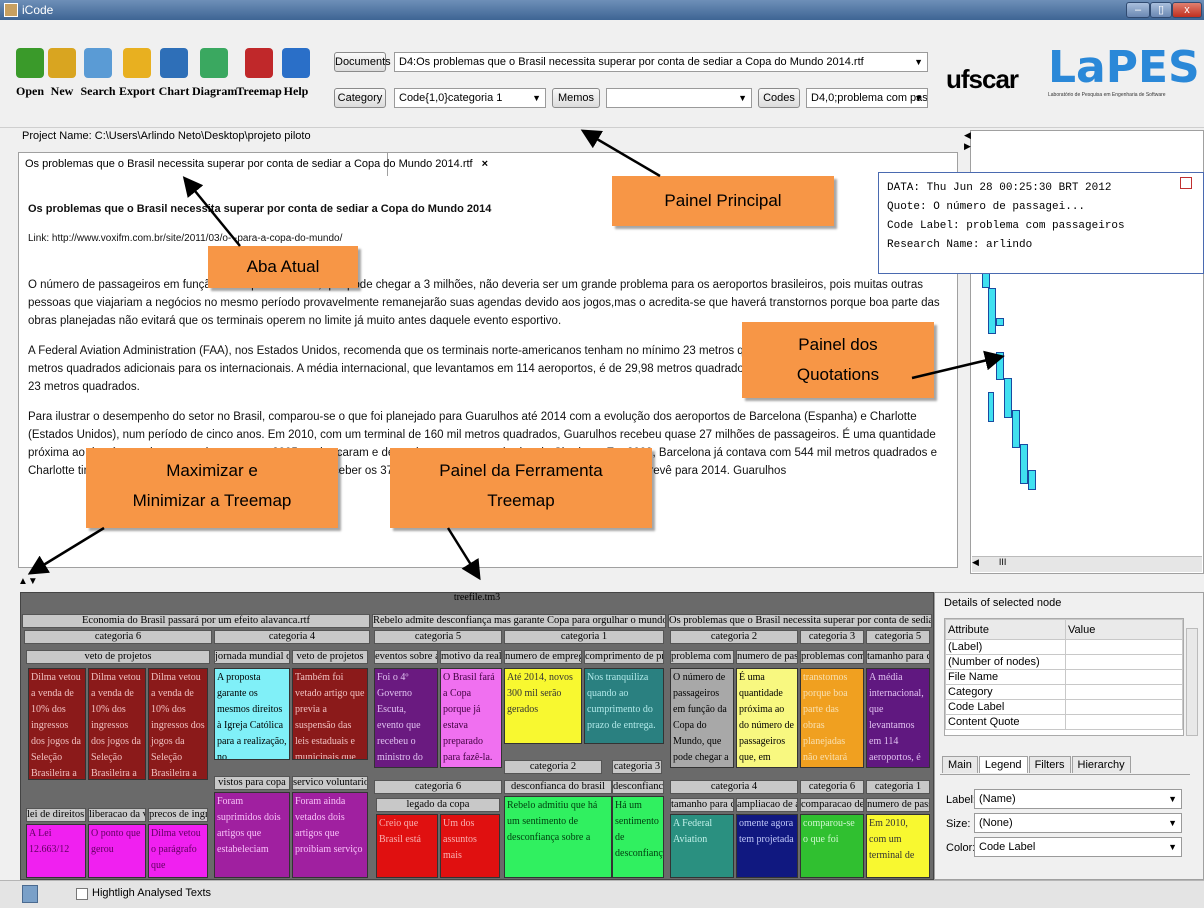  I want to click on details-scrollbar, so click(1192, 682).